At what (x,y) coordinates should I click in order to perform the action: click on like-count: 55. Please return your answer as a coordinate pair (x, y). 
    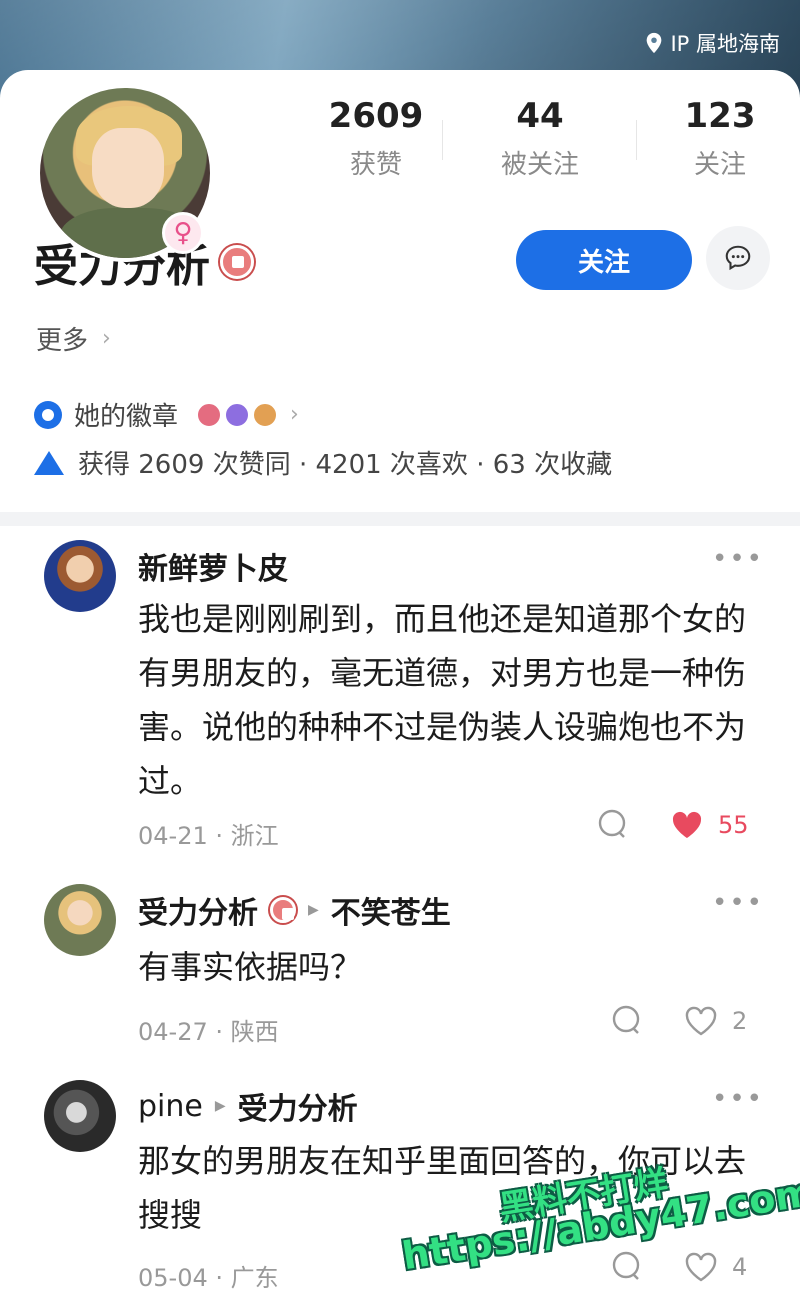
    Looking at the image, I should click on (733, 825).